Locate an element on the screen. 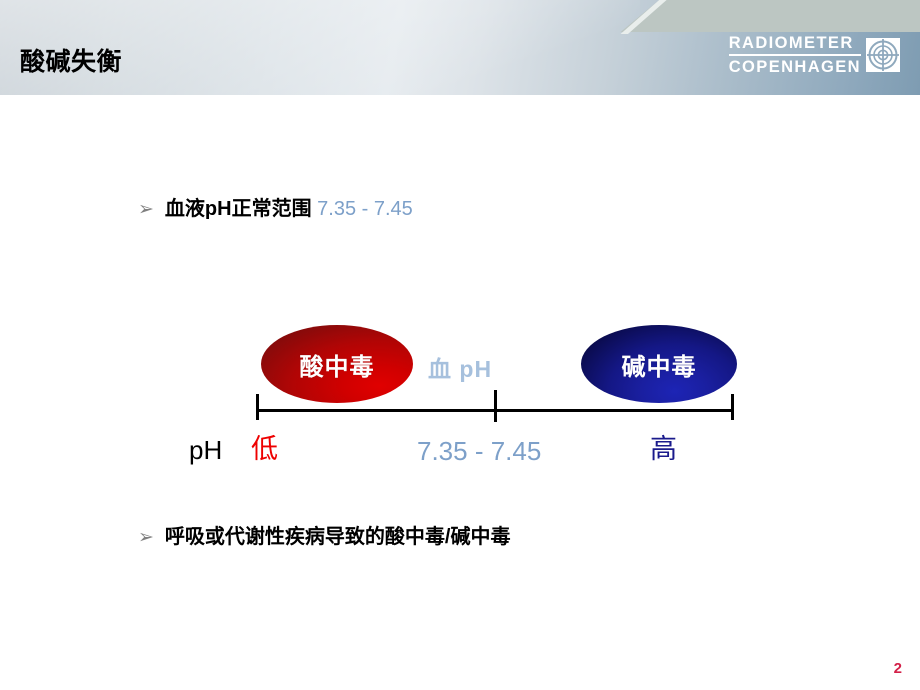  bullet-item-causes: ➢ 呼吸或代谢性疾病导致的酸中毒/碱中毒 is located at coordinates (324, 537).